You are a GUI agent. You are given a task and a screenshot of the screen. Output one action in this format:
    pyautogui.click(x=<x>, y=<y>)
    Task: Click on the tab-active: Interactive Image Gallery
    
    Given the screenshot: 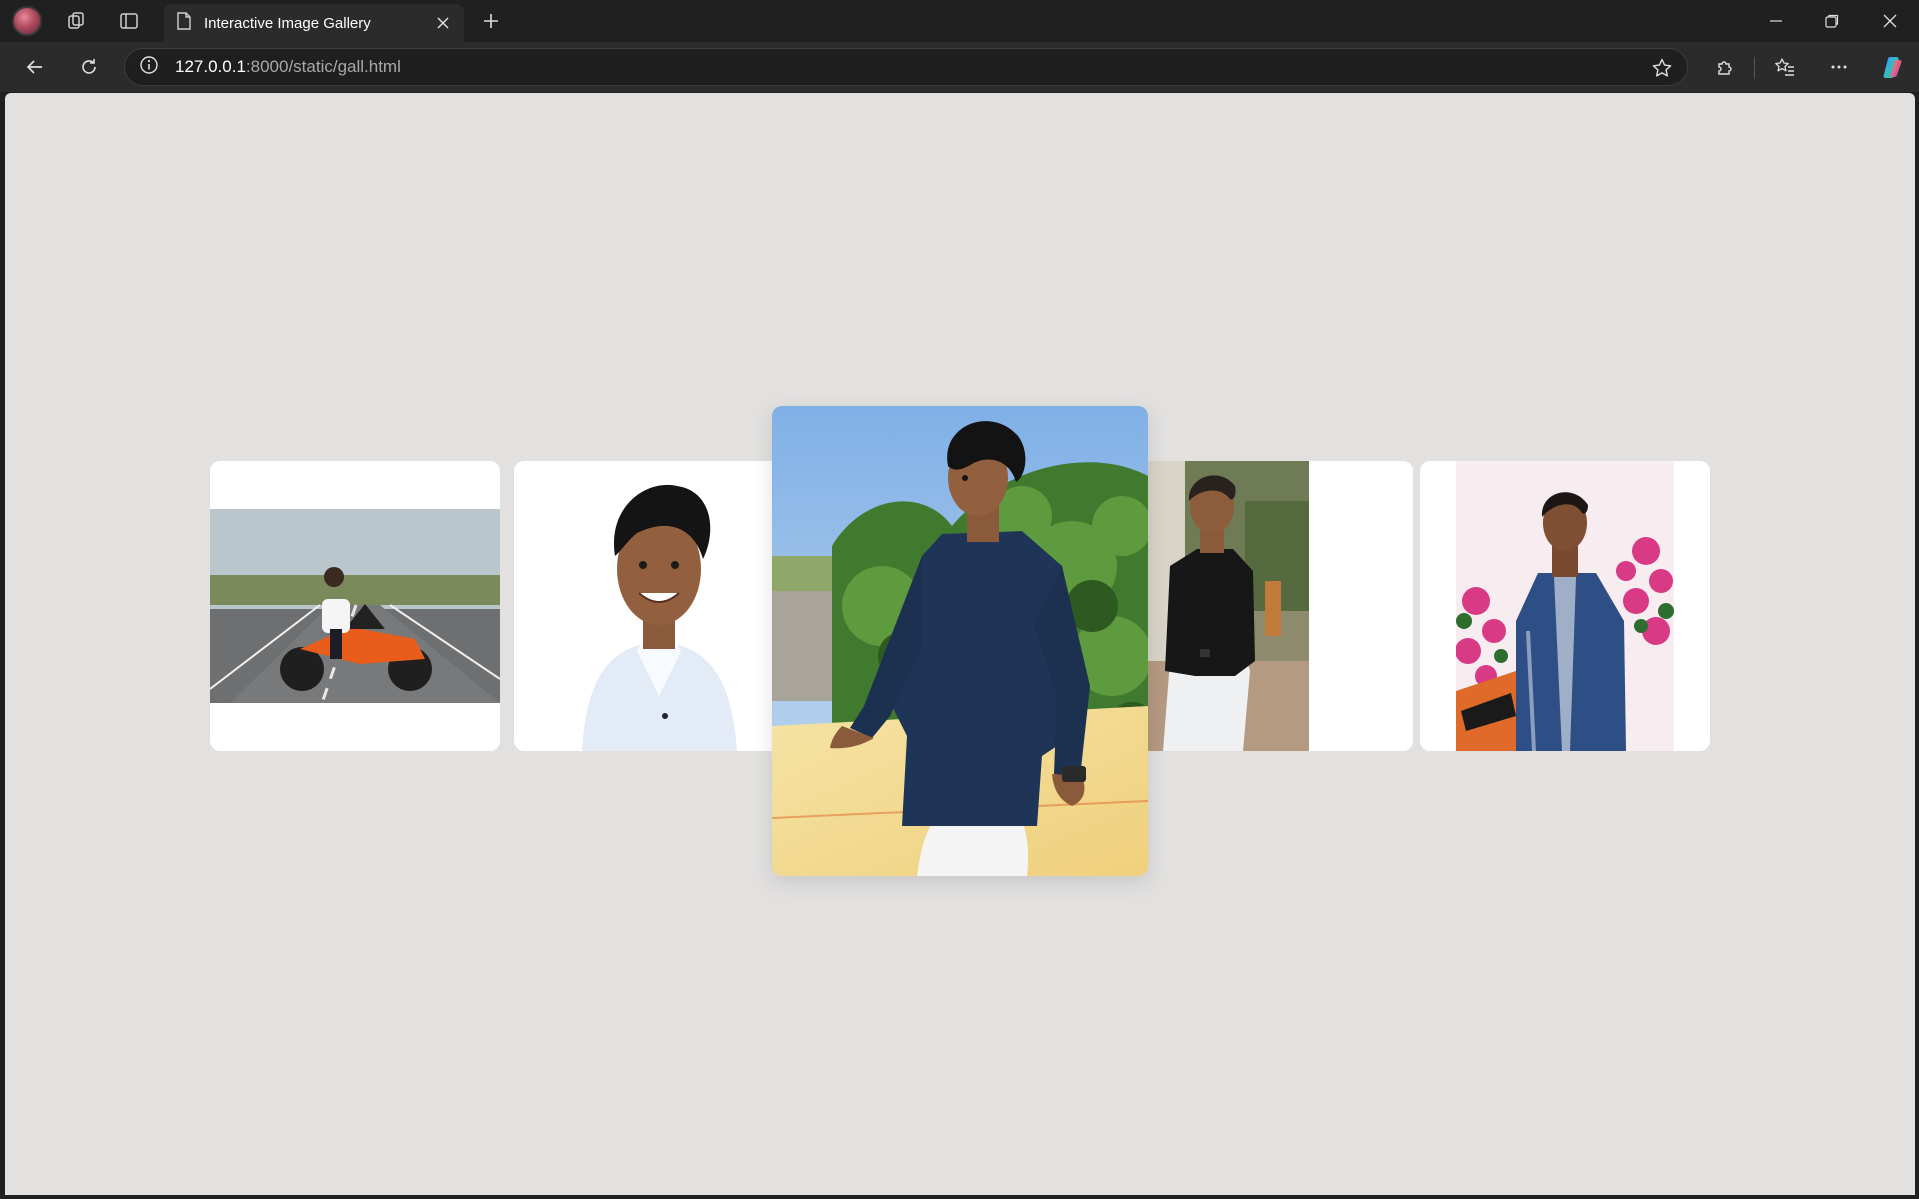 What is the action you would take?
    pyautogui.click(x=314, y=23)
    